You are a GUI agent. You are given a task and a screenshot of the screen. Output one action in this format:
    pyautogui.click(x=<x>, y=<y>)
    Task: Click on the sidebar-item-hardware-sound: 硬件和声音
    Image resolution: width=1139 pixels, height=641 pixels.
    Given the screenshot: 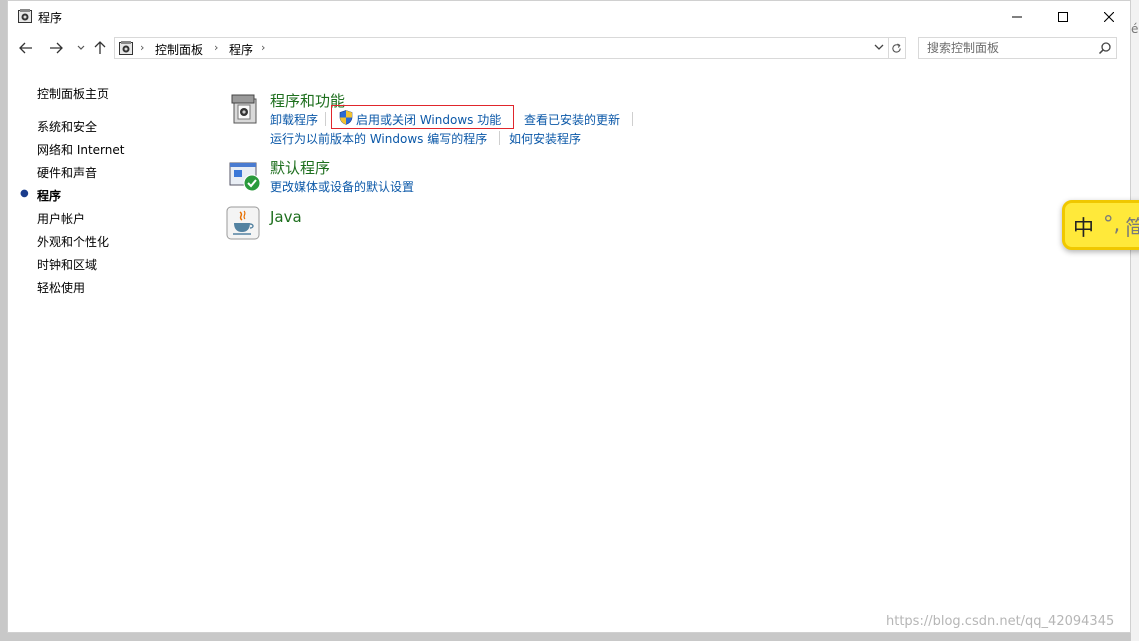 What is the action you would take?
    pyautogui.click(x=67, y=172)
    